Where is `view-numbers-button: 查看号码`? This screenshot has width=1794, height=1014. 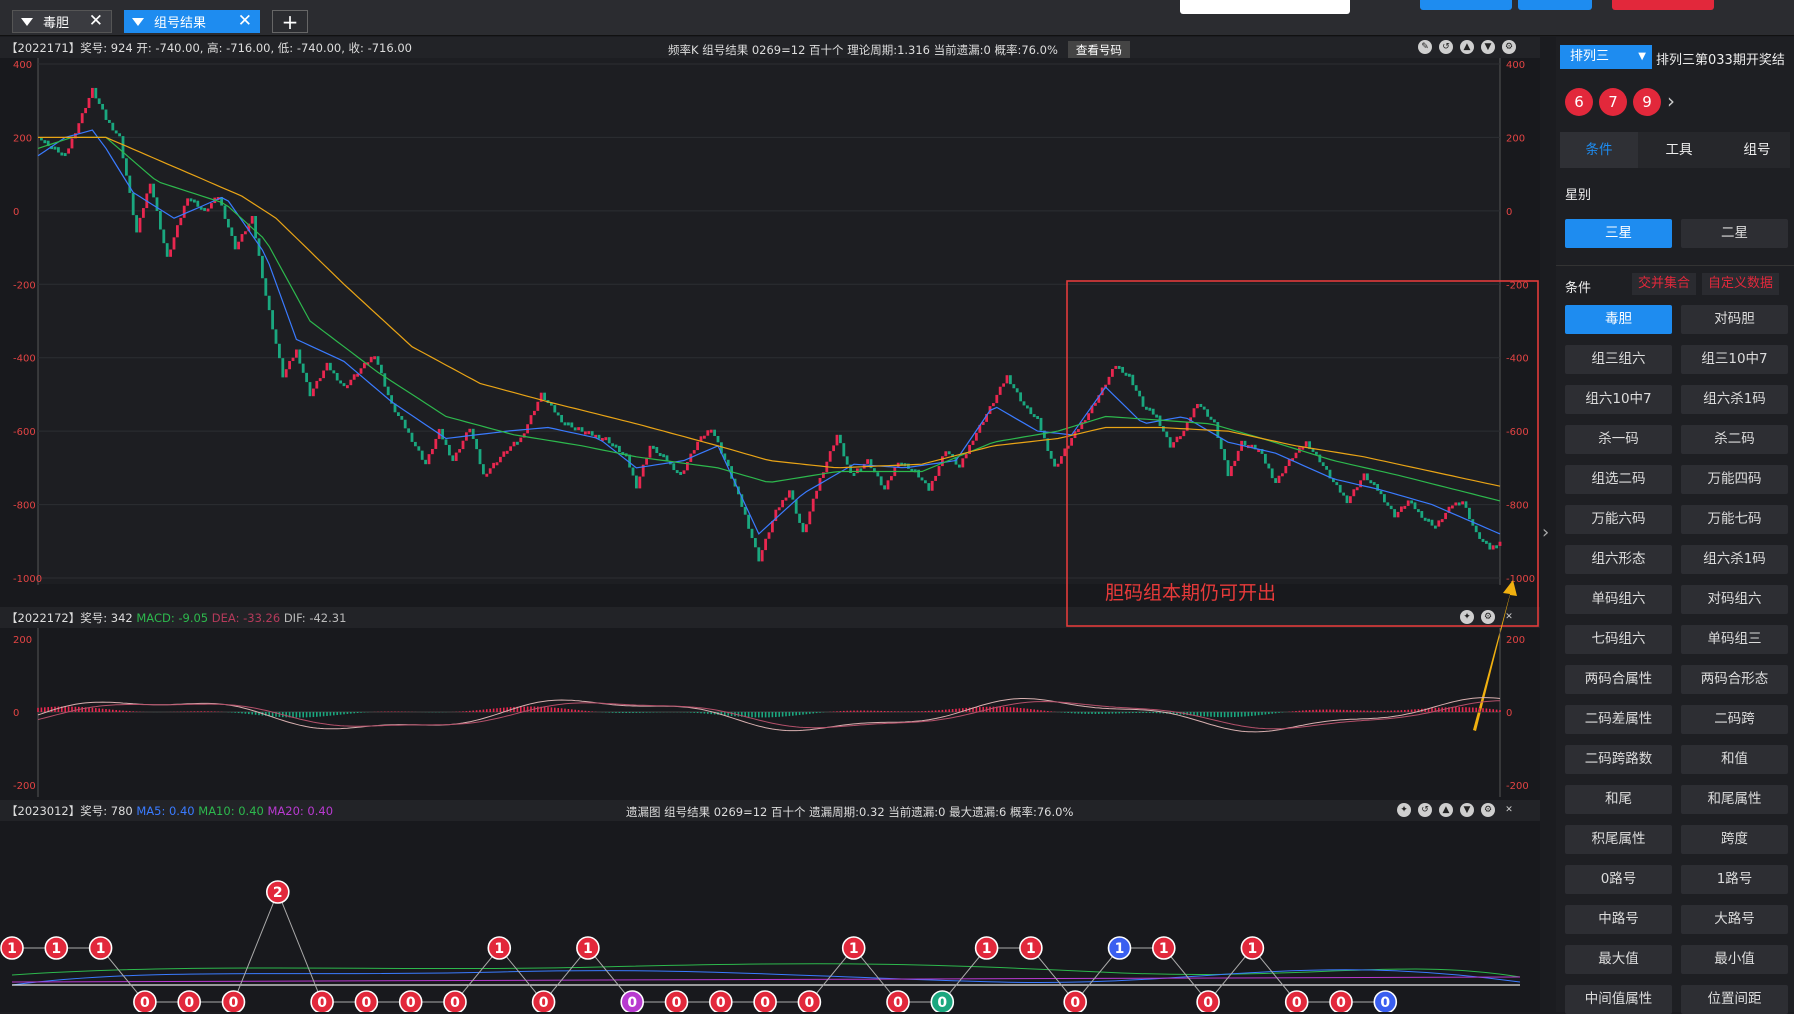
view-numbers-button: 查看号码 is located at coordinates (1098, 50).